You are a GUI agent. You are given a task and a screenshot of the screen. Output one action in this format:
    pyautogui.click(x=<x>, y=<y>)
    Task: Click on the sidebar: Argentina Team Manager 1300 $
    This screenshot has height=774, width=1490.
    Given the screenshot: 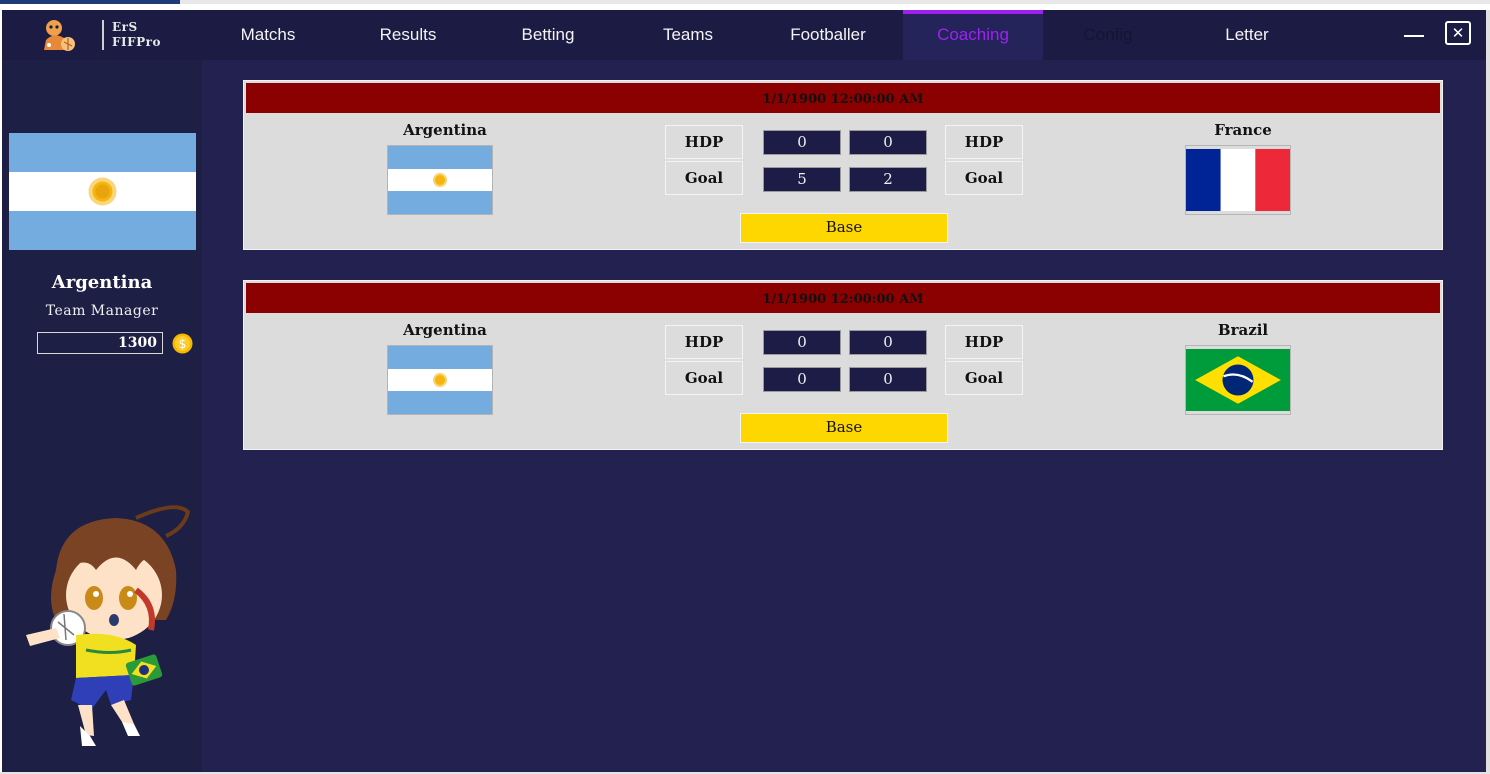 What is the action you would take?
    pyautogui.click(x=102, y=416)
    